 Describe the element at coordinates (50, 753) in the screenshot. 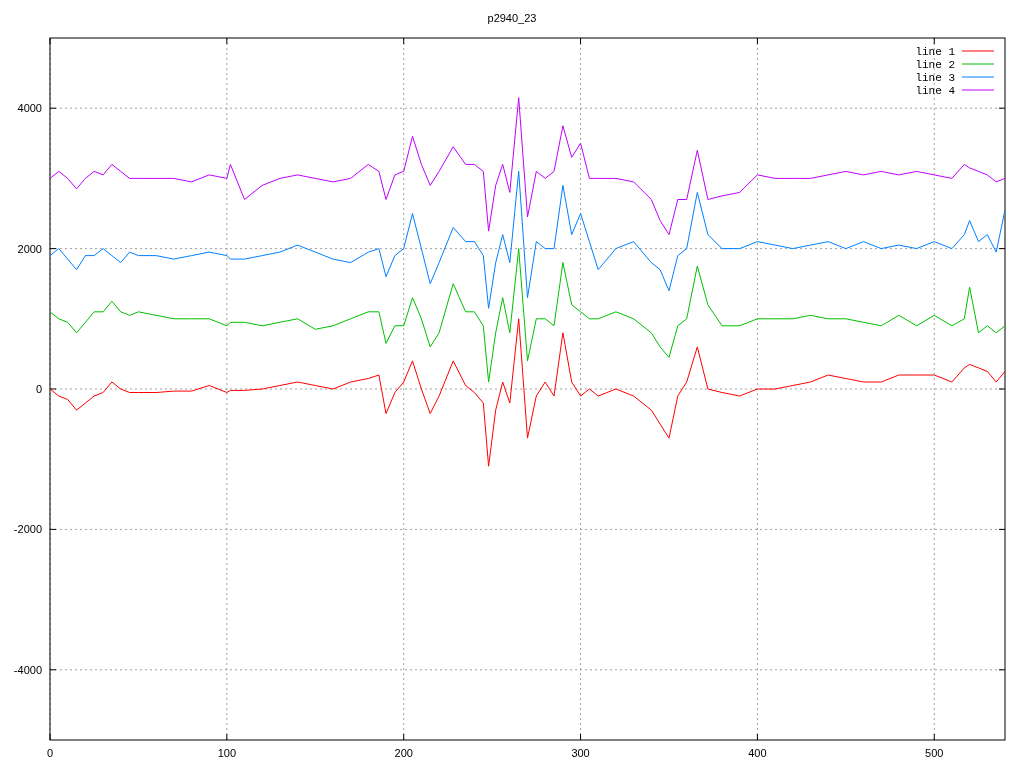

I see `x-tick-label: 0` at that location.